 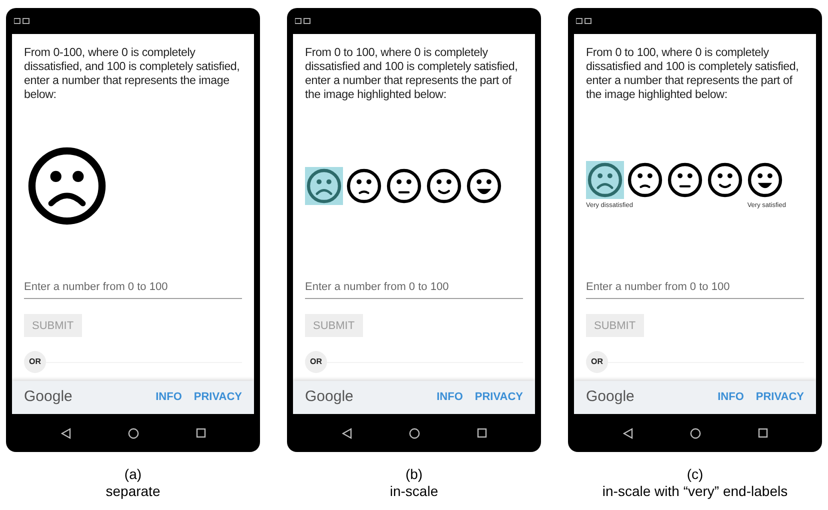 I want to click on caption-text: in-scale, so click(x=414, y=491).